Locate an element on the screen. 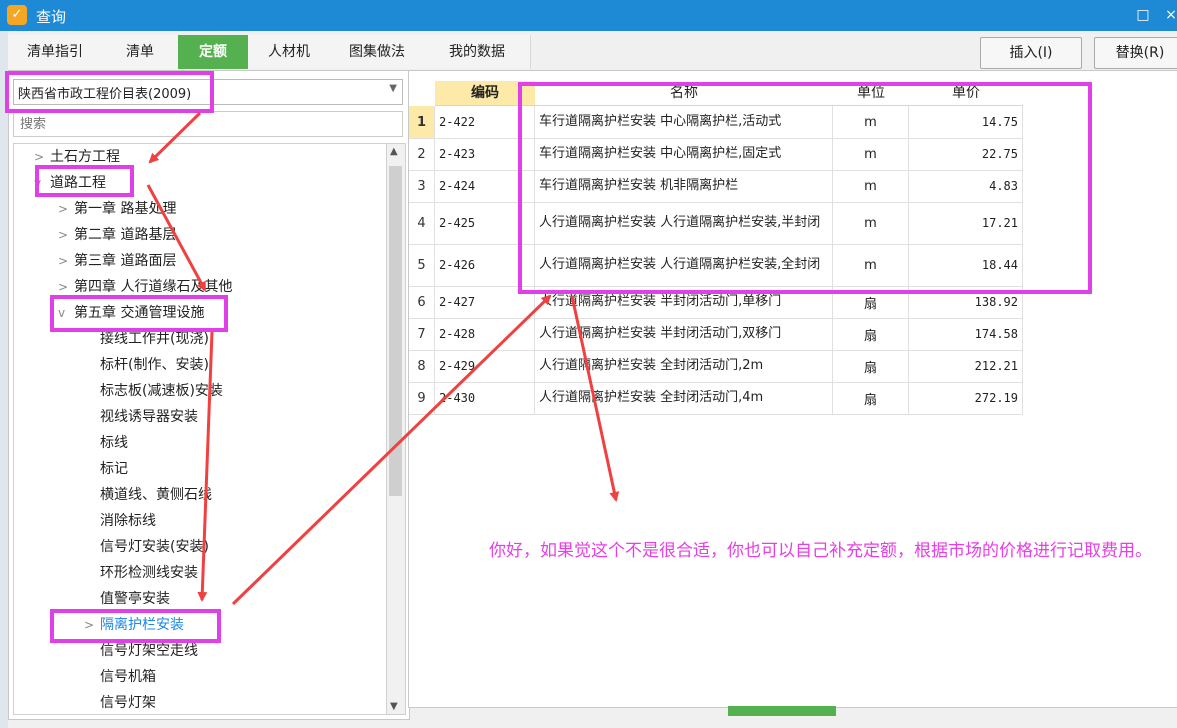 The height and width of the screenshot is (728, 1177). column-header-price: 单价 is located at coordinates (966, 93).